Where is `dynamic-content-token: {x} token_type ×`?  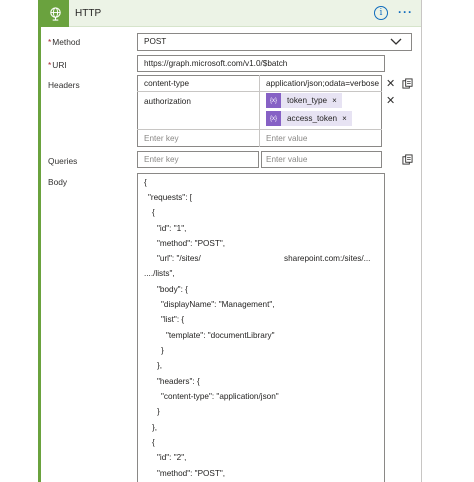
dynamic-content-token: {x} token_type × is located at coordinates (304, 100).